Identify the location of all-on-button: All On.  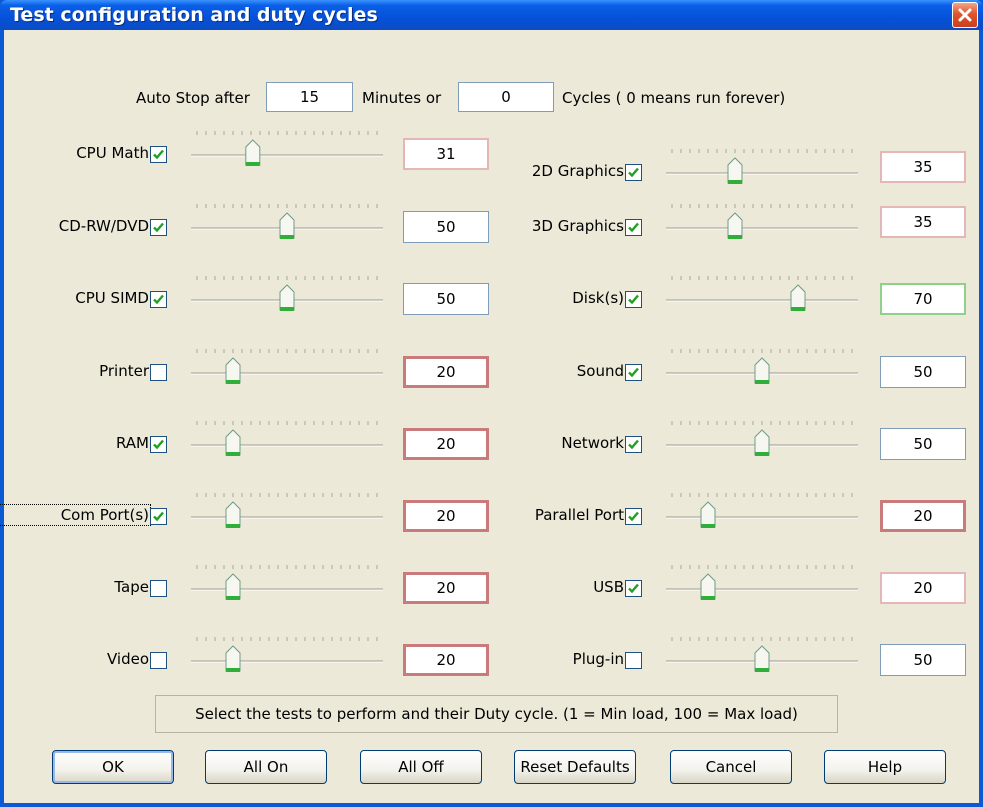
(266, 767).